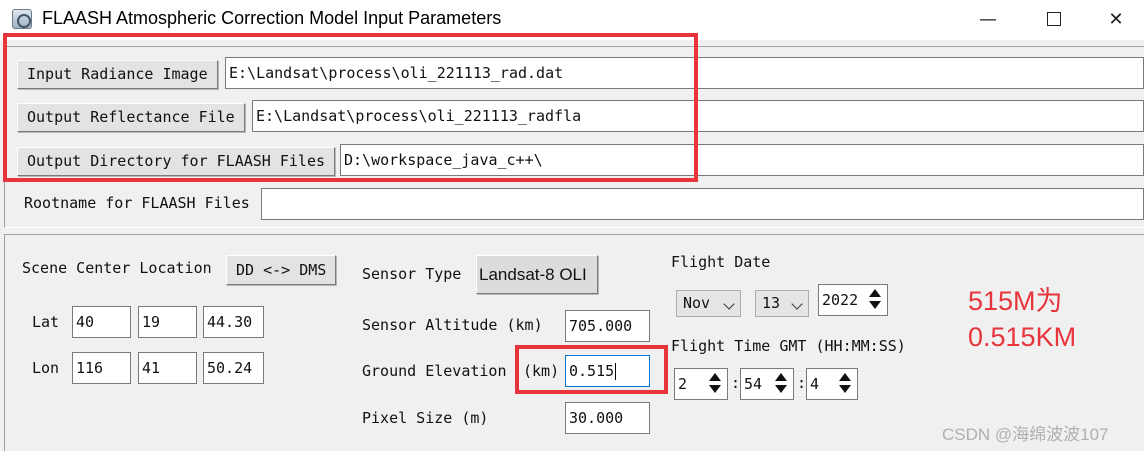 This screenshot has width=1144, height=451. Describe the element at coordinates (452, 325) in the screenshot. I see `sensor-altitude-label: Sensor Altitude (km)` at that location.